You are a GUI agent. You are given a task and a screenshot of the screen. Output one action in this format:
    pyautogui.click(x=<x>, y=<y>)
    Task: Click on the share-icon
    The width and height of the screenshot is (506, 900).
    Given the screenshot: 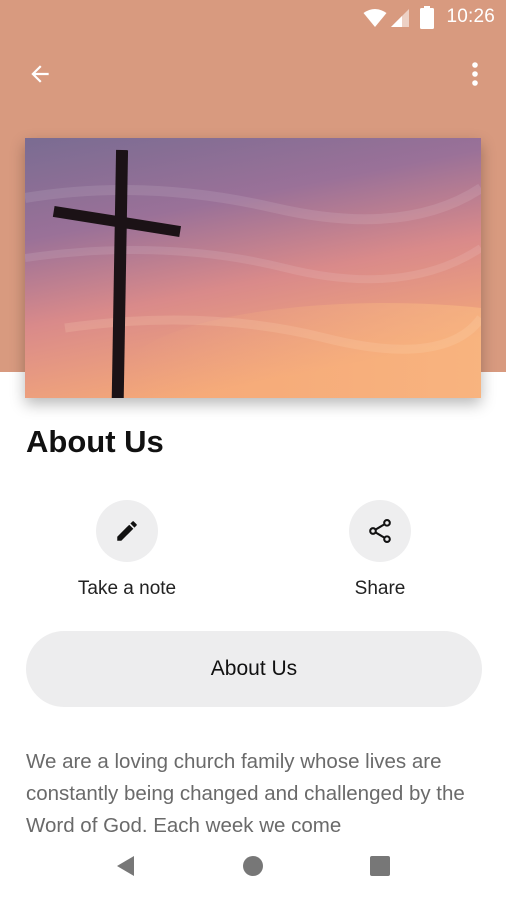 What is the action you would take?
    pyautogui.click(x=380, y=531)
    